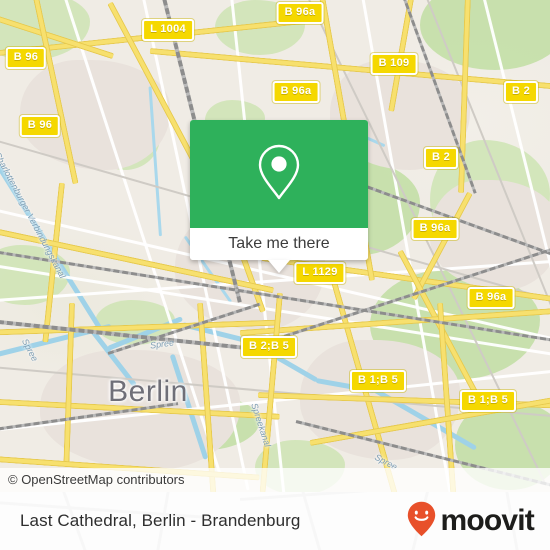 This screenshot has width=550, height=550. I want to click on road-shield: L 1004, so click(168, 30).